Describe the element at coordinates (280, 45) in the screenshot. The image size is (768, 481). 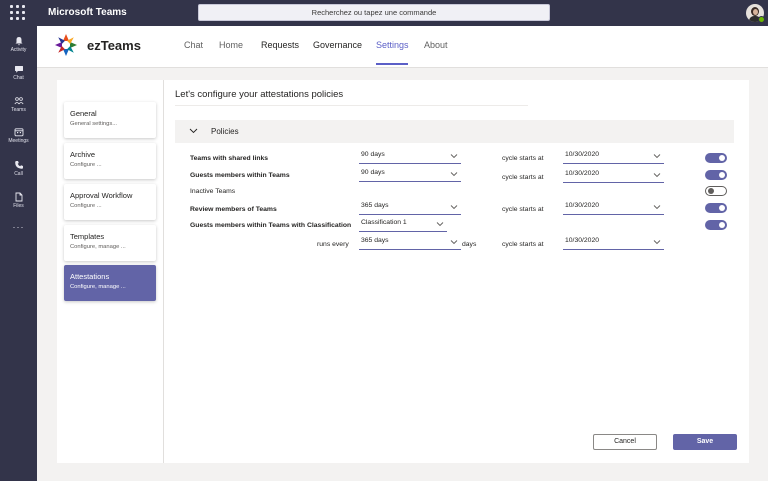
I see `tab-requests: Requests` at that location.